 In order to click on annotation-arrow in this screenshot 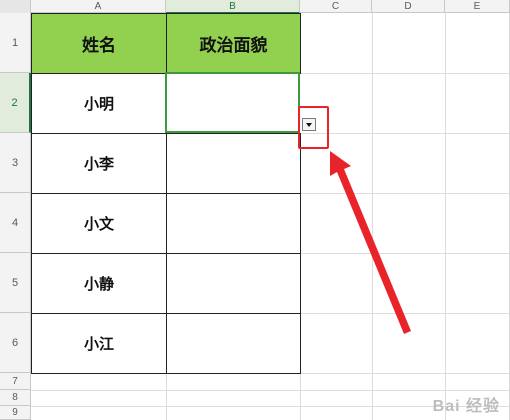, I will do `click(370, 242)`.